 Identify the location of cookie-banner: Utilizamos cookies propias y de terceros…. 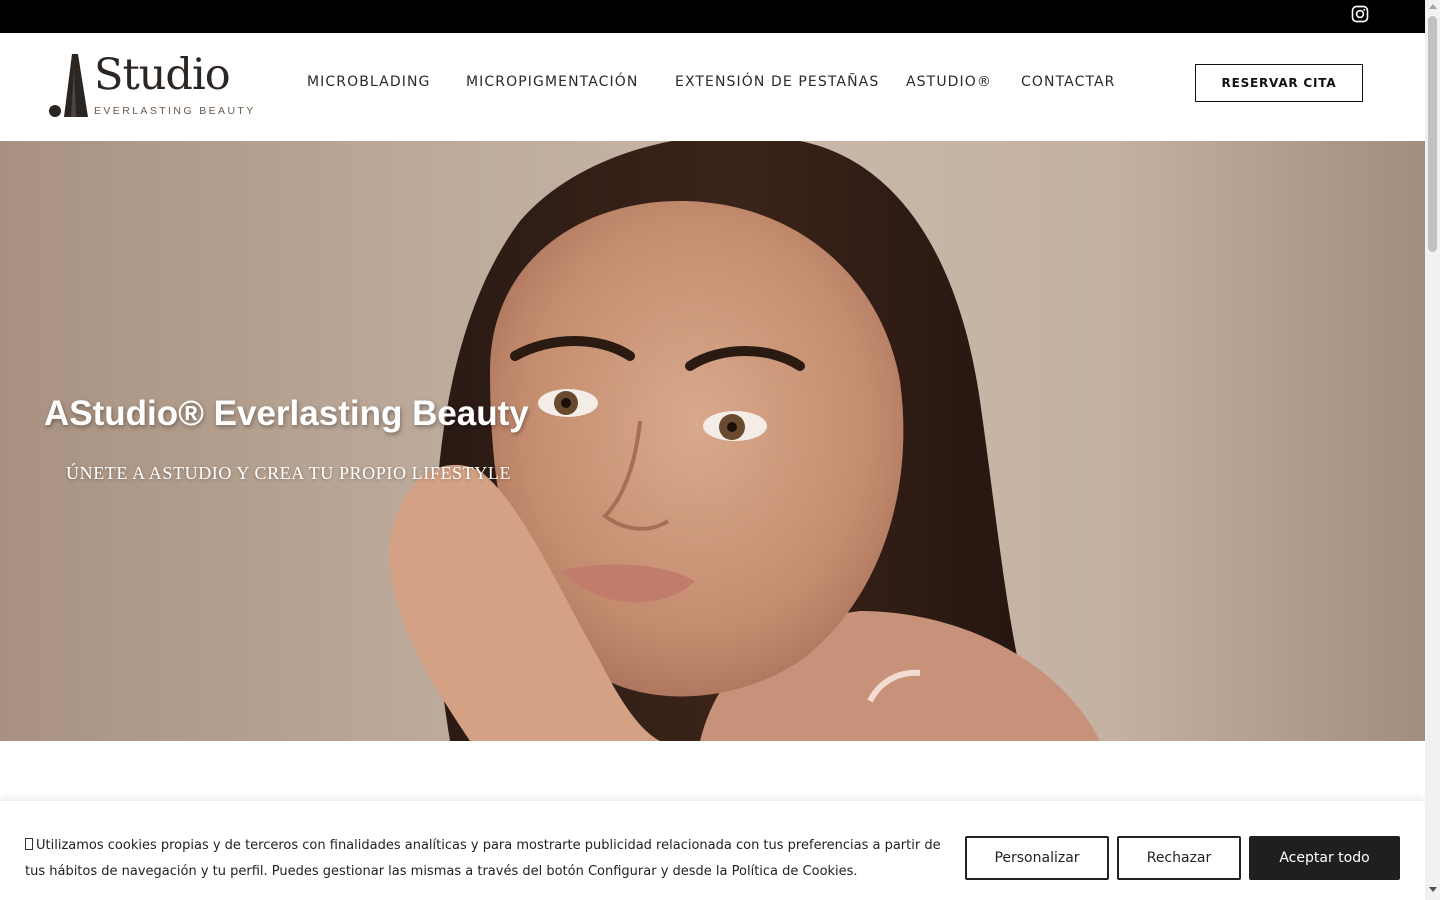
(712, 850).